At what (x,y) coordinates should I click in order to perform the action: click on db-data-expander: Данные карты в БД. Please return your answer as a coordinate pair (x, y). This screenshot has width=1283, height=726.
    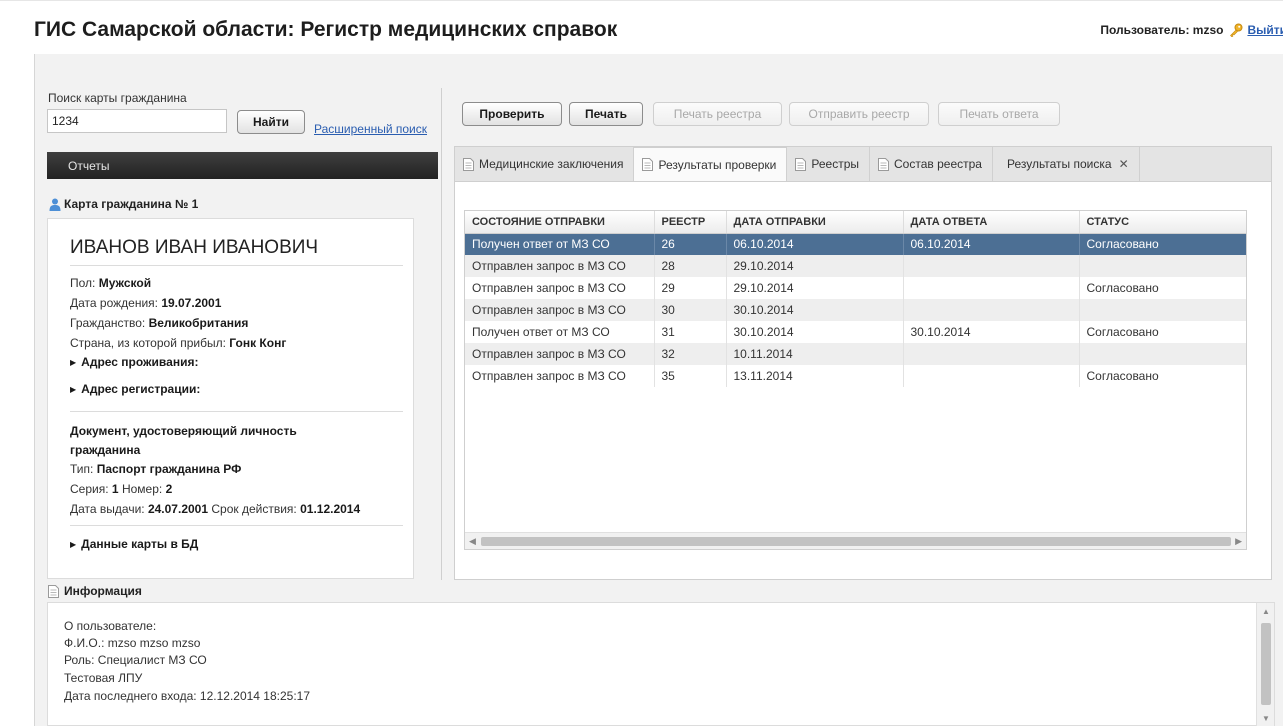
    Looking at the image, I should click on (134, 545).